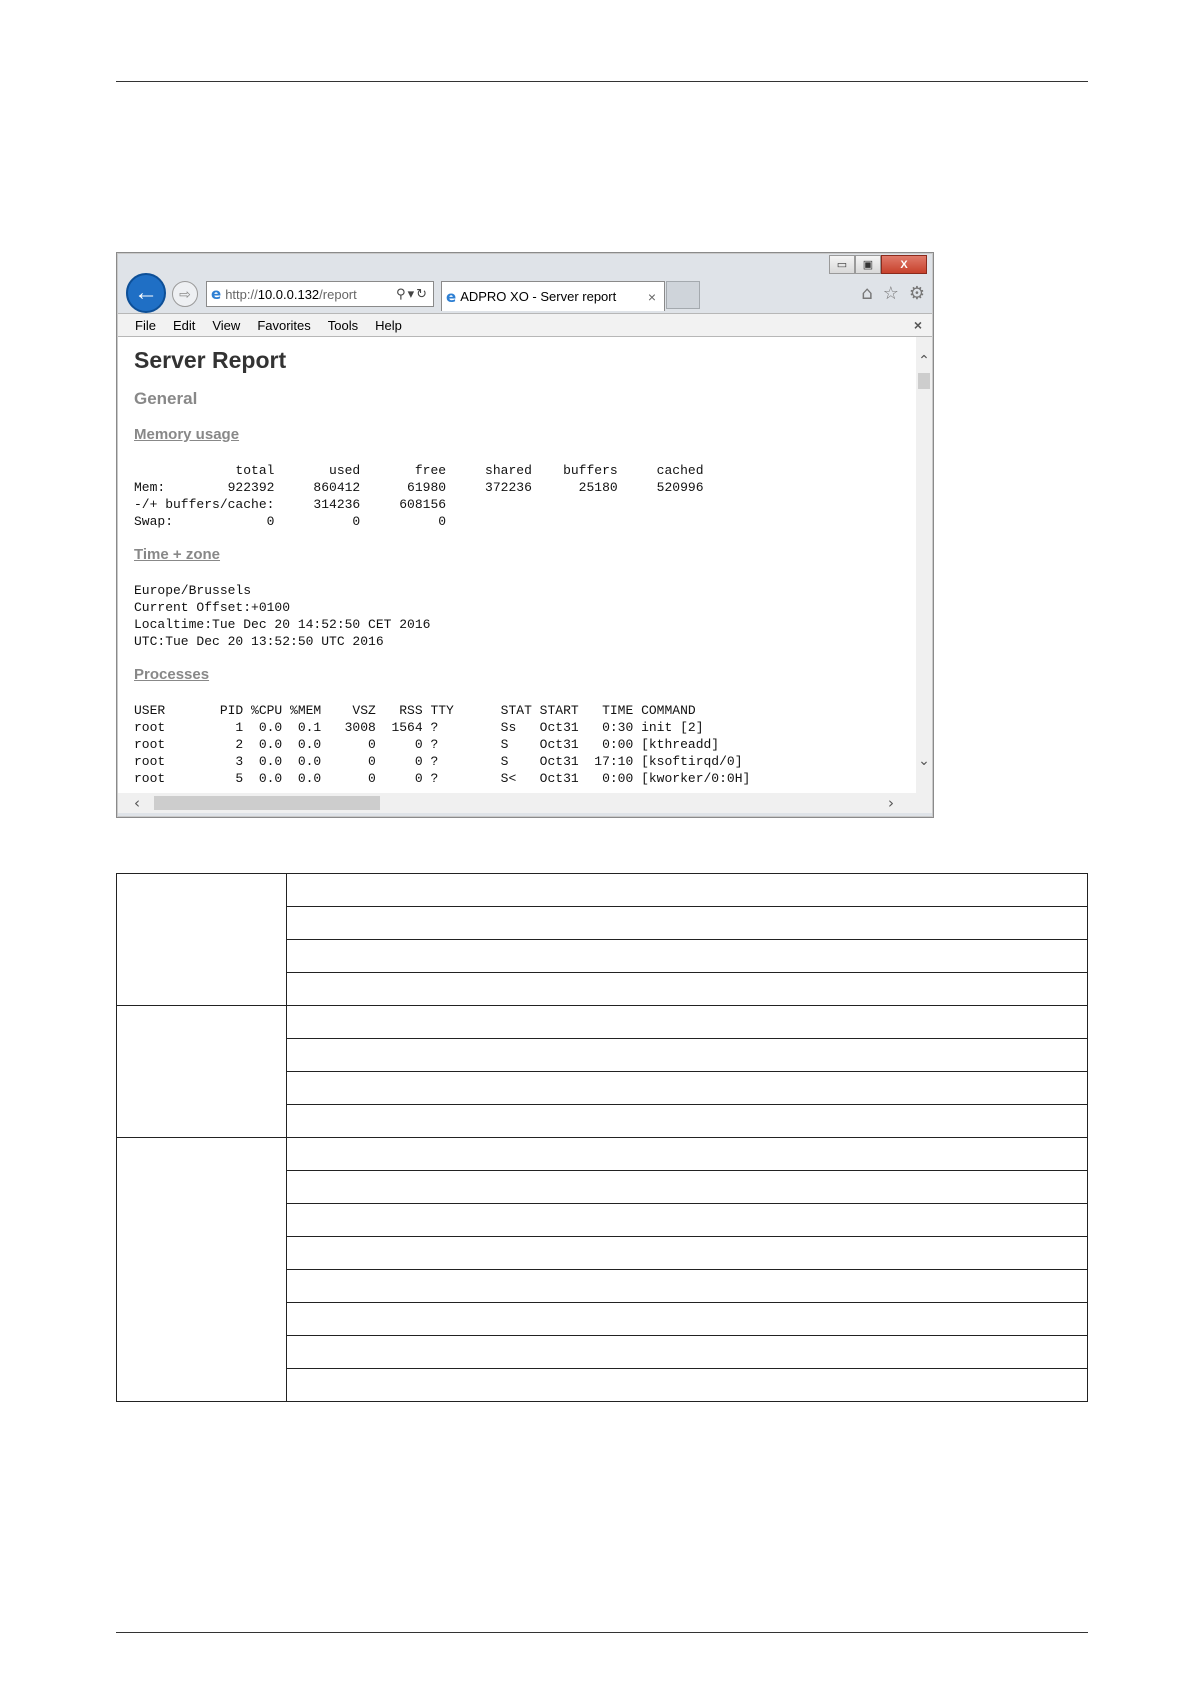 This screenshot has width=1191, height=1684. Describe the element at coordinates (166, 398) in the screenshot. I see `section-general: General` at that location.